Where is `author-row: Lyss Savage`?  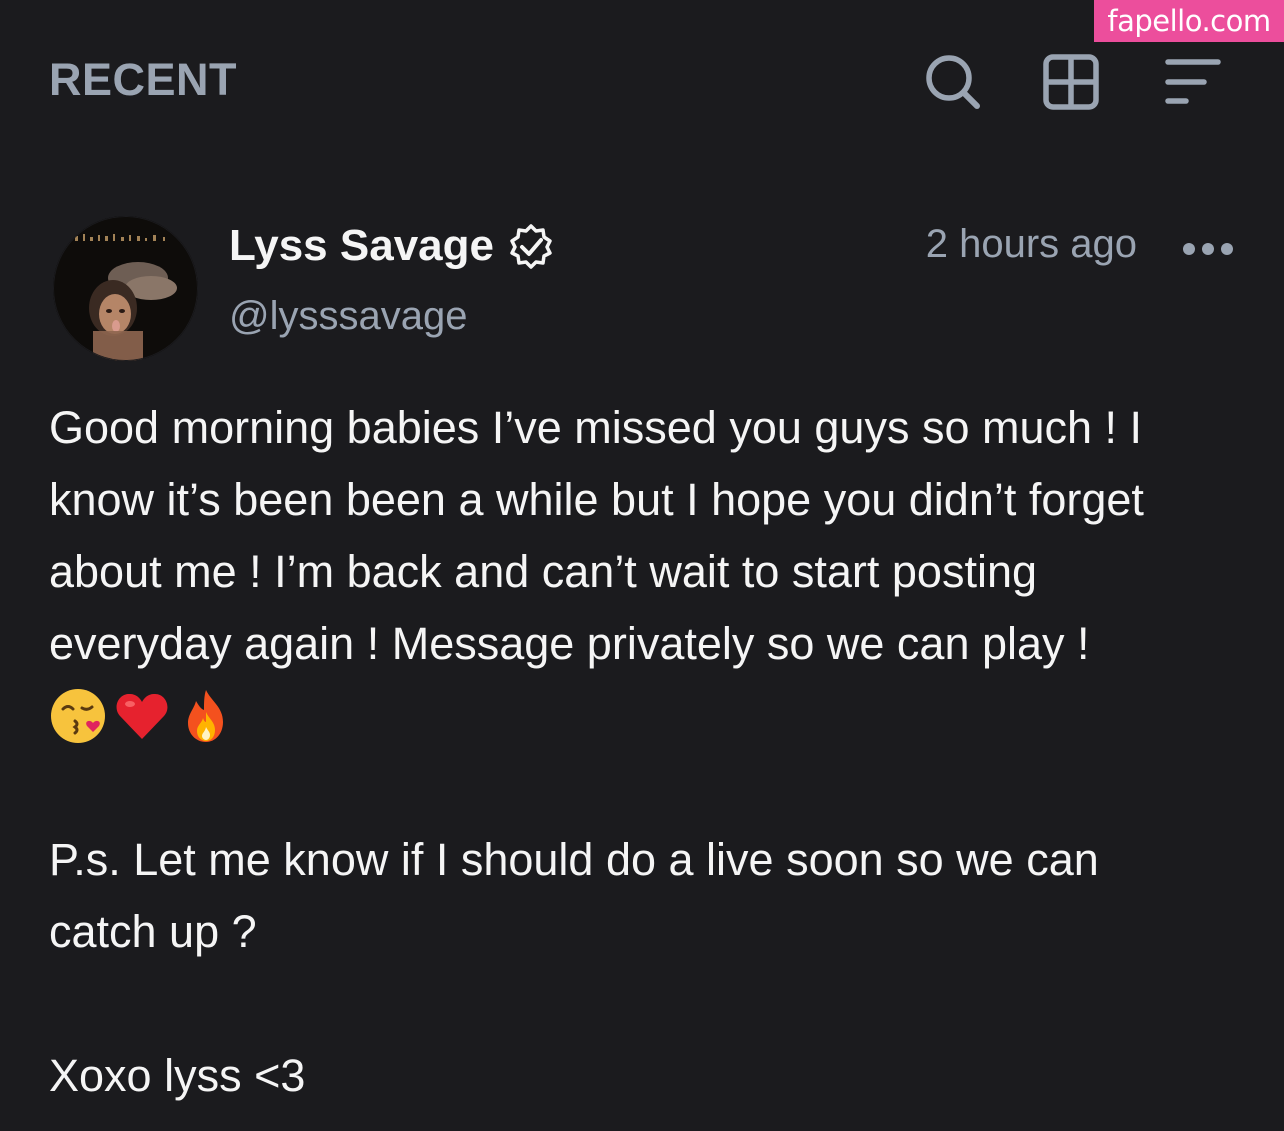
author-row: Lyss Savage is located at coordinates (391, 246).